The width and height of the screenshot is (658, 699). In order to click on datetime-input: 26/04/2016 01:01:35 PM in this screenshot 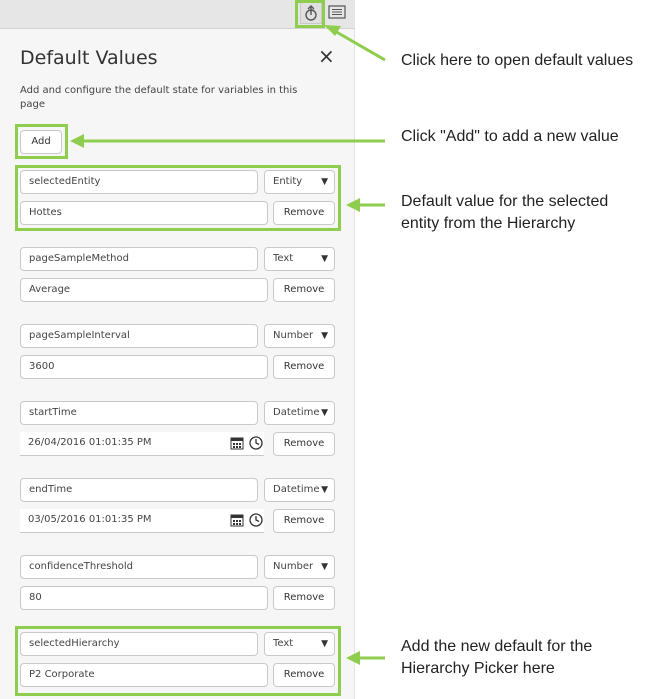, I will do `click(142, 444)`.